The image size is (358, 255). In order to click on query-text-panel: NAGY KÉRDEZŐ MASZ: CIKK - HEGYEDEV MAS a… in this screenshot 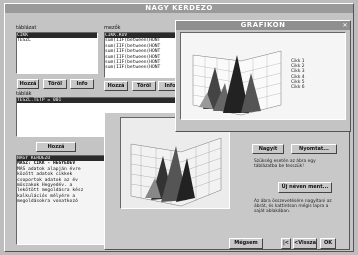, I will do `click(62, 200)`.